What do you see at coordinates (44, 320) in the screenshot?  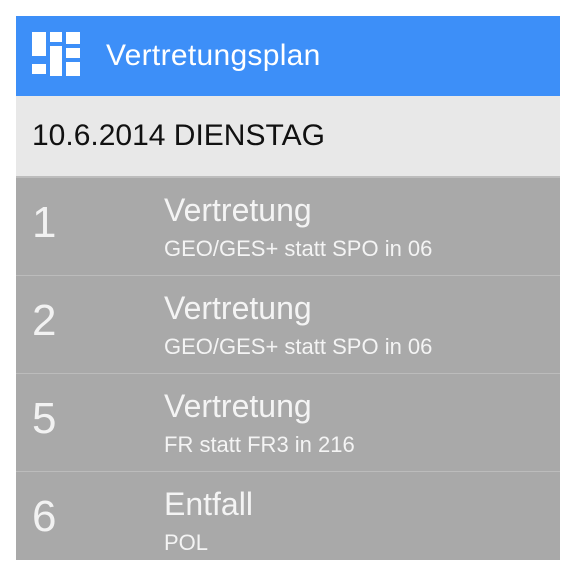 I see `period-number: 2` at bounding box center [44, 320].